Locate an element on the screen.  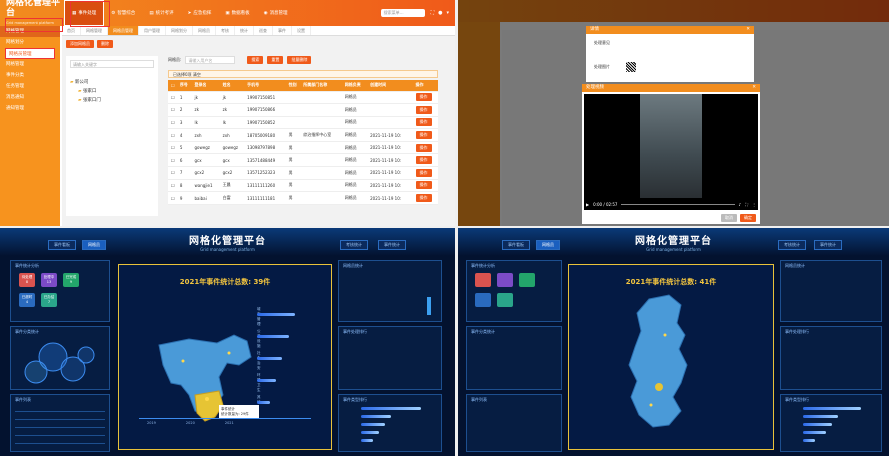
select-all-checkbox: ☐ is located at coordinates (172, 86).